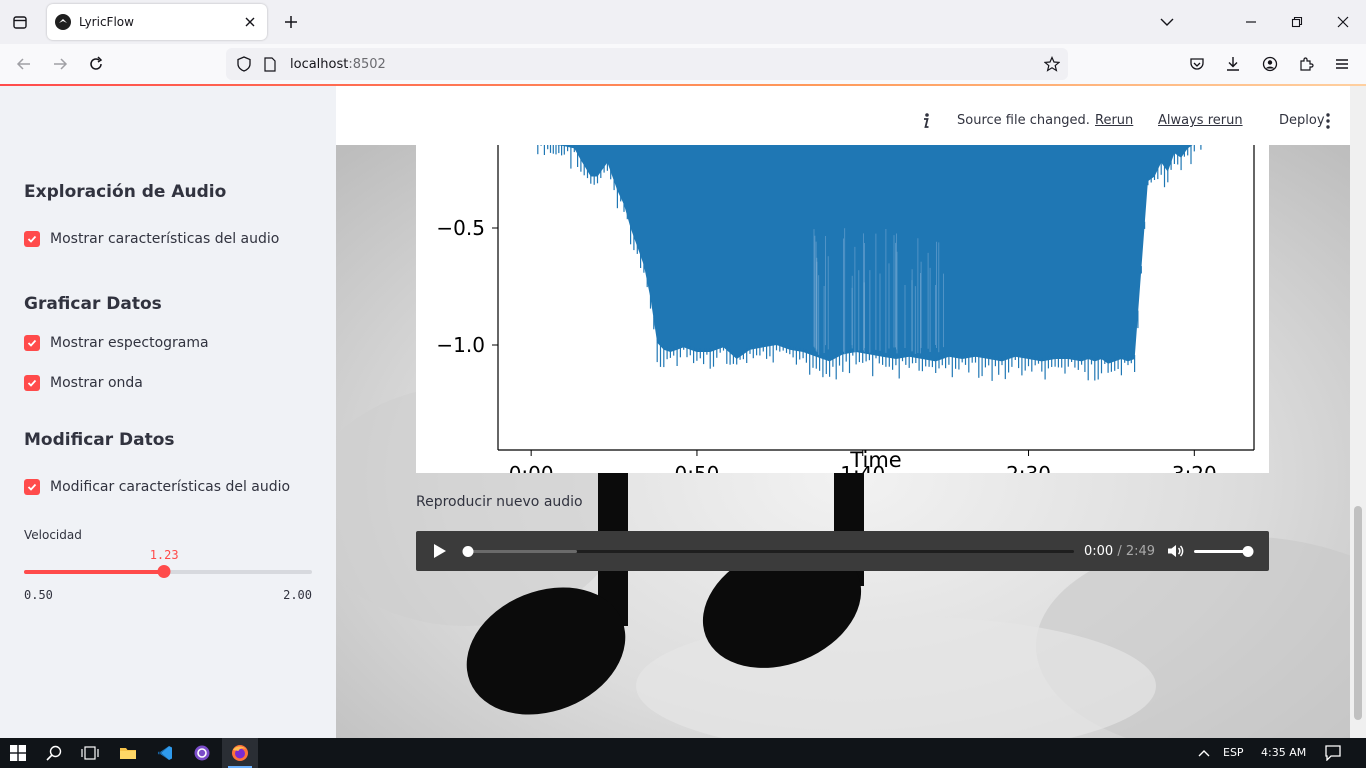  What do you see at coordinates (38, 595) in the screenshot?
I see `slider-min-label: 0.50` at bounding box center [38, 595].